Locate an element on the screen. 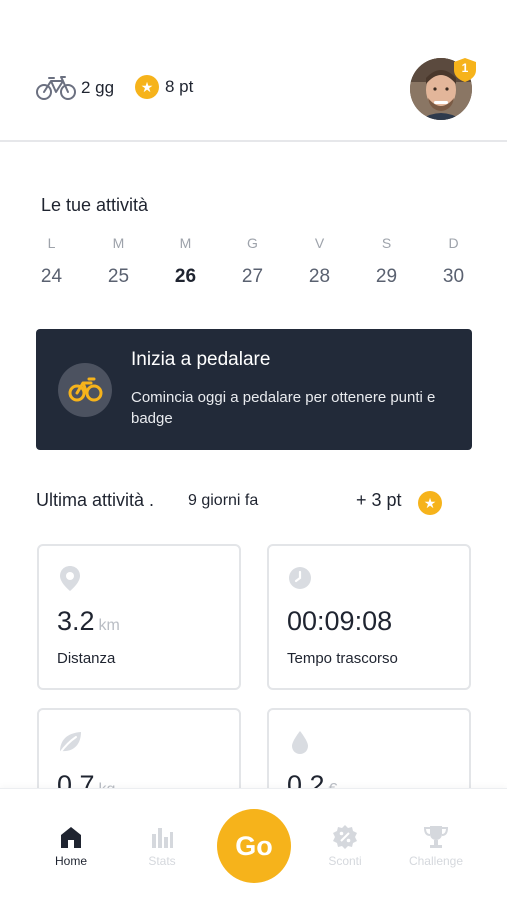 Image resolution: width=507 pixels, height=900 pixels. time-card: 00:09:08 Tempo trascorso is located at coordinates (369, 617).